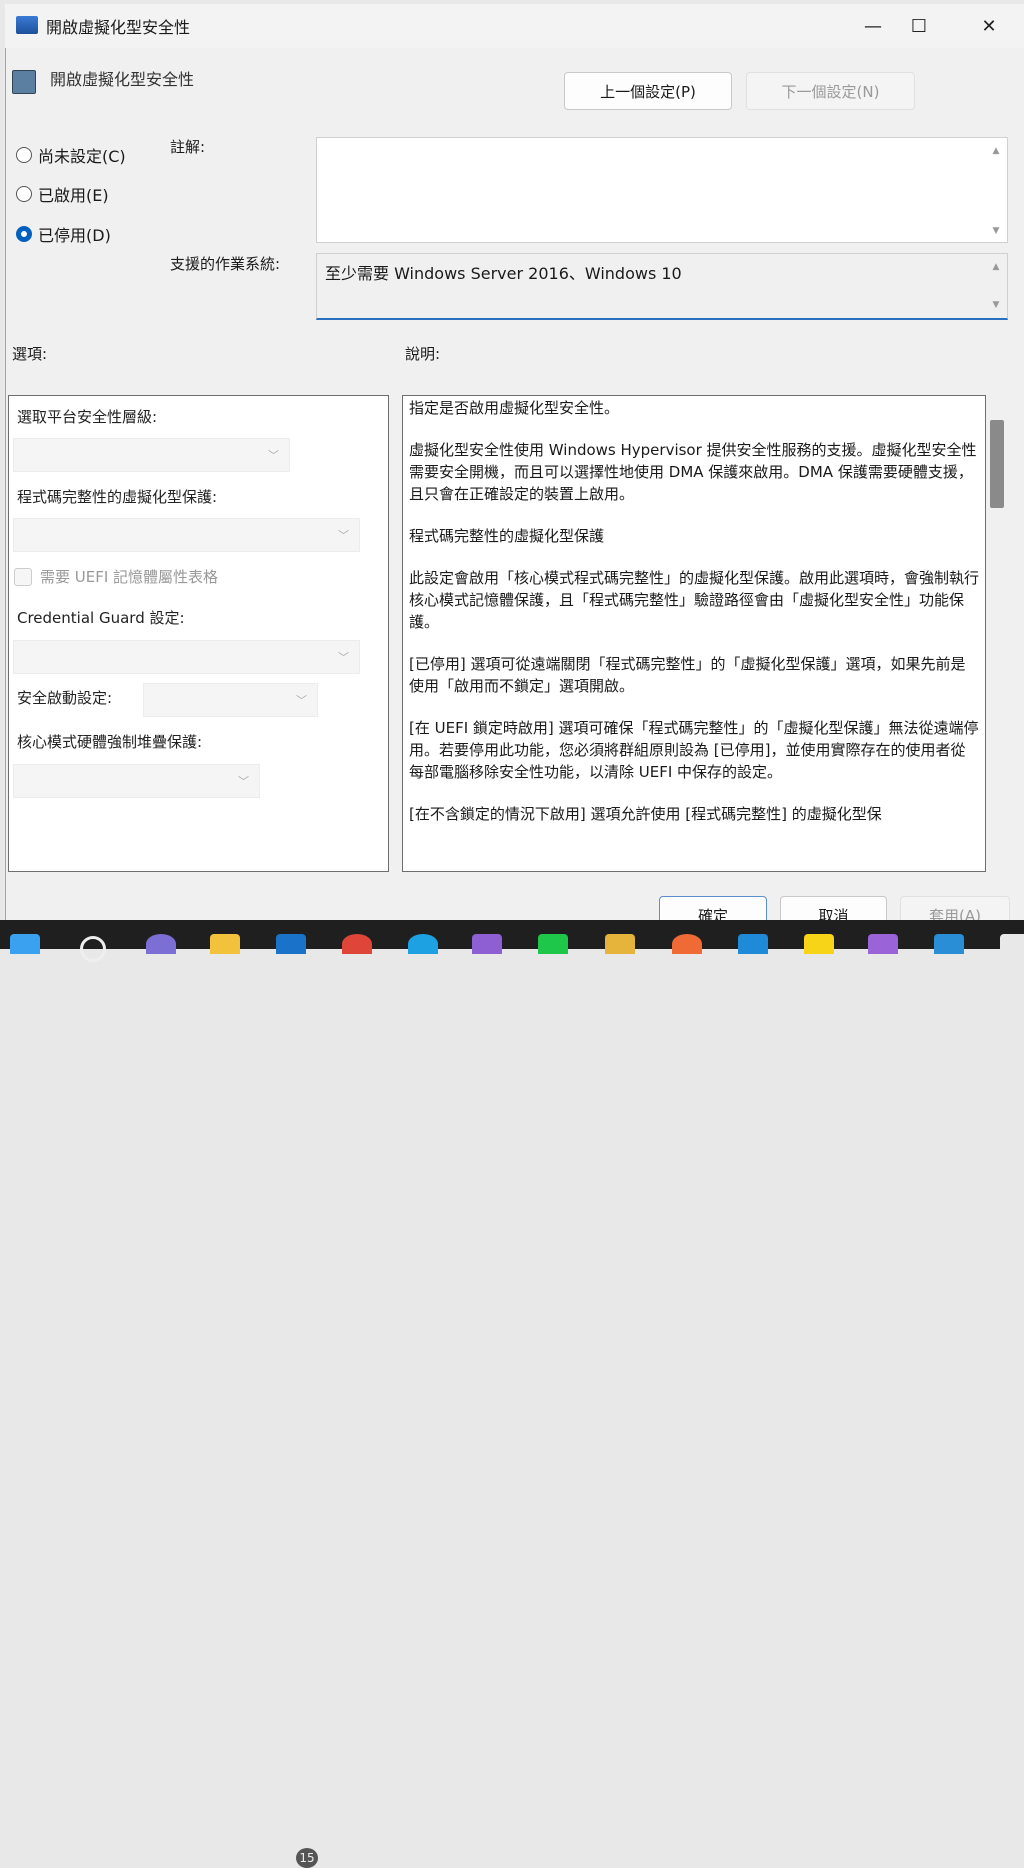  I want to click on app-icon-orange, so click(687, 944).